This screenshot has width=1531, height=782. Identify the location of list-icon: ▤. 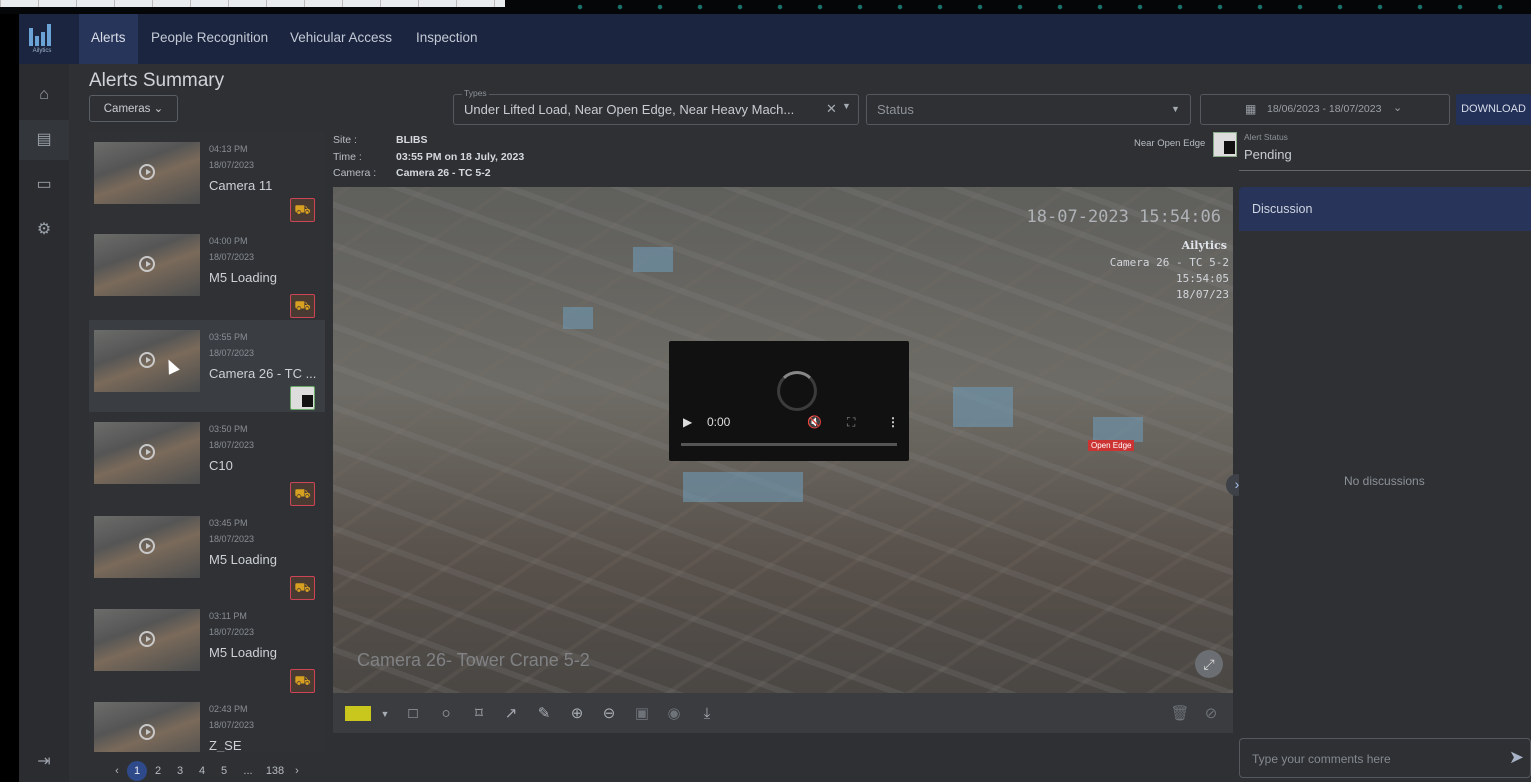
(44, 140).